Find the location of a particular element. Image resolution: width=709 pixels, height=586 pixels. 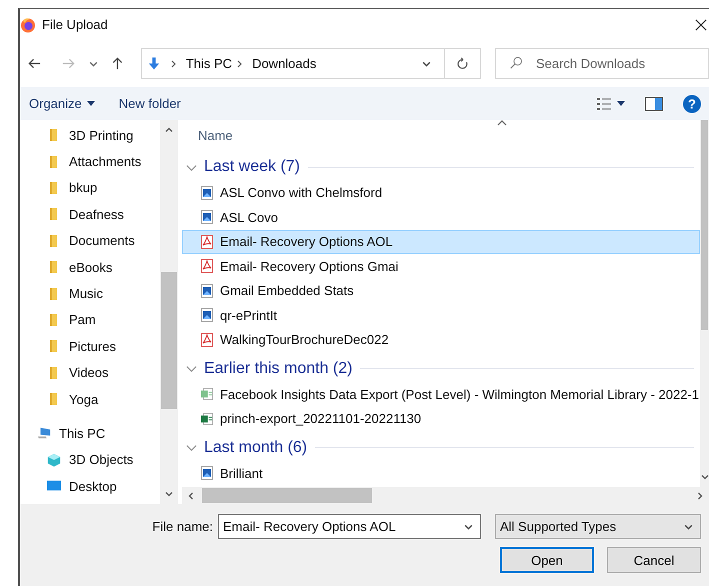

back-arrow-icon is located at coordinates (34, 63).